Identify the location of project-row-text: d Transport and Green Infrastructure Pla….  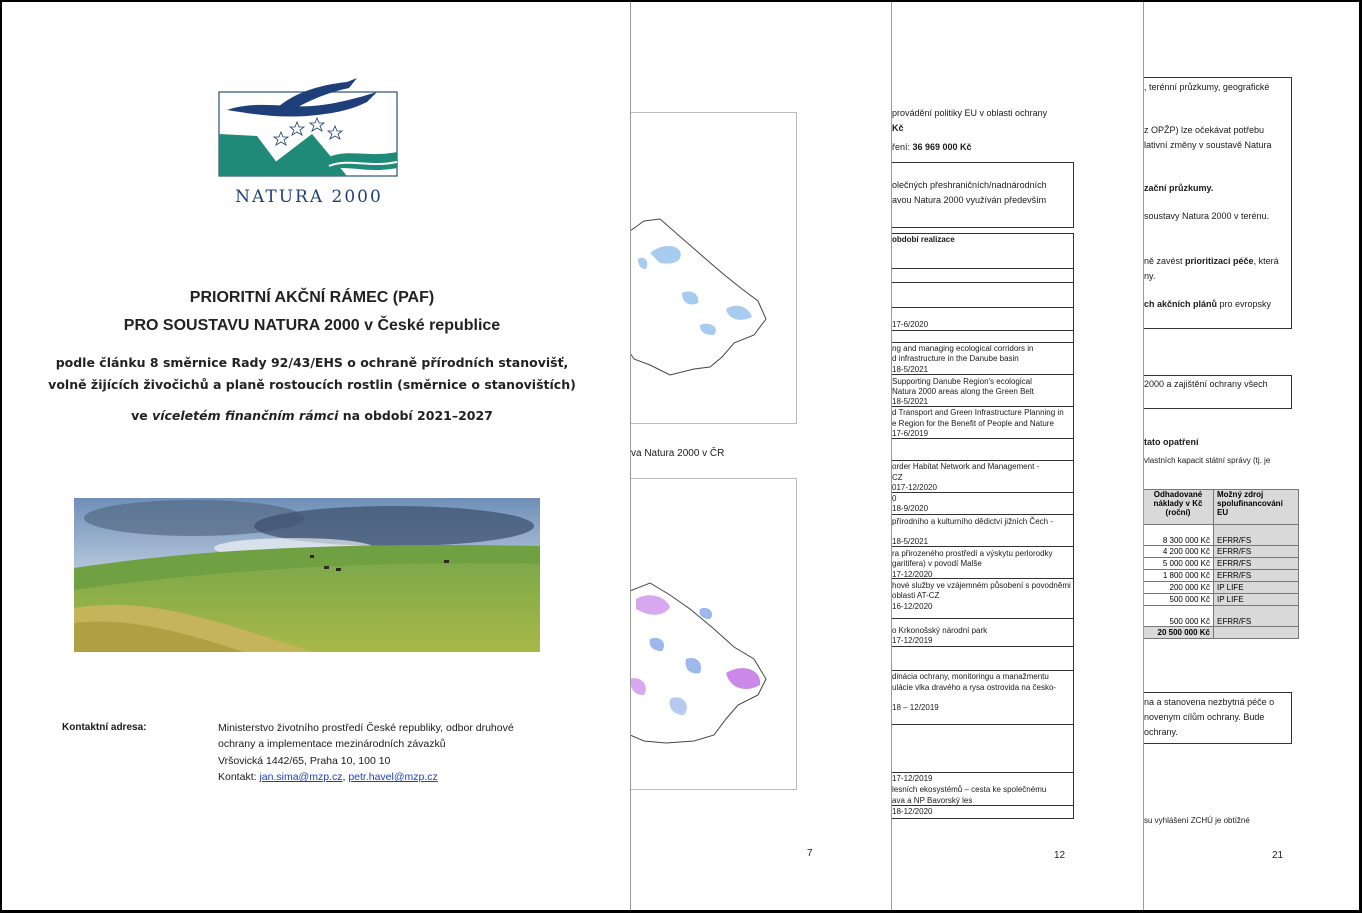
(978, 412).